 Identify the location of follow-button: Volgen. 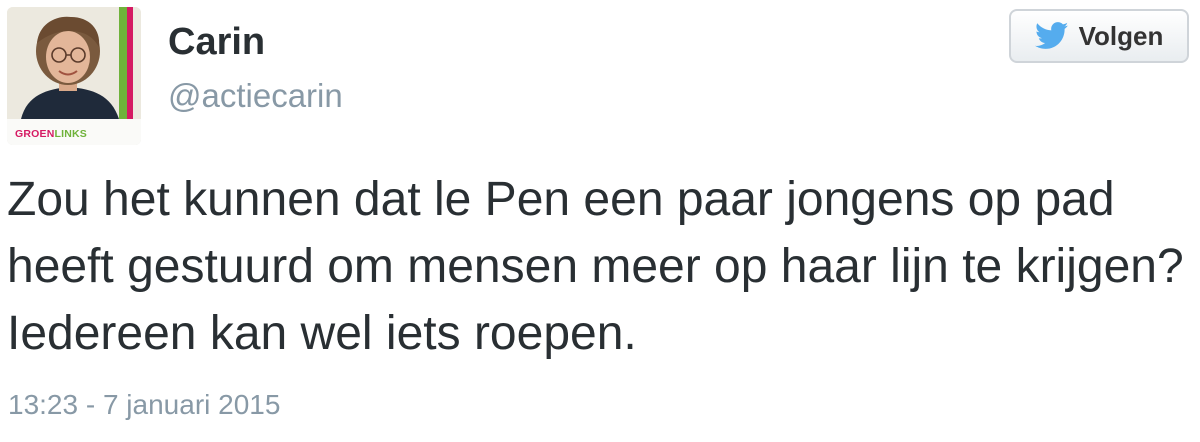
(1099, 36).